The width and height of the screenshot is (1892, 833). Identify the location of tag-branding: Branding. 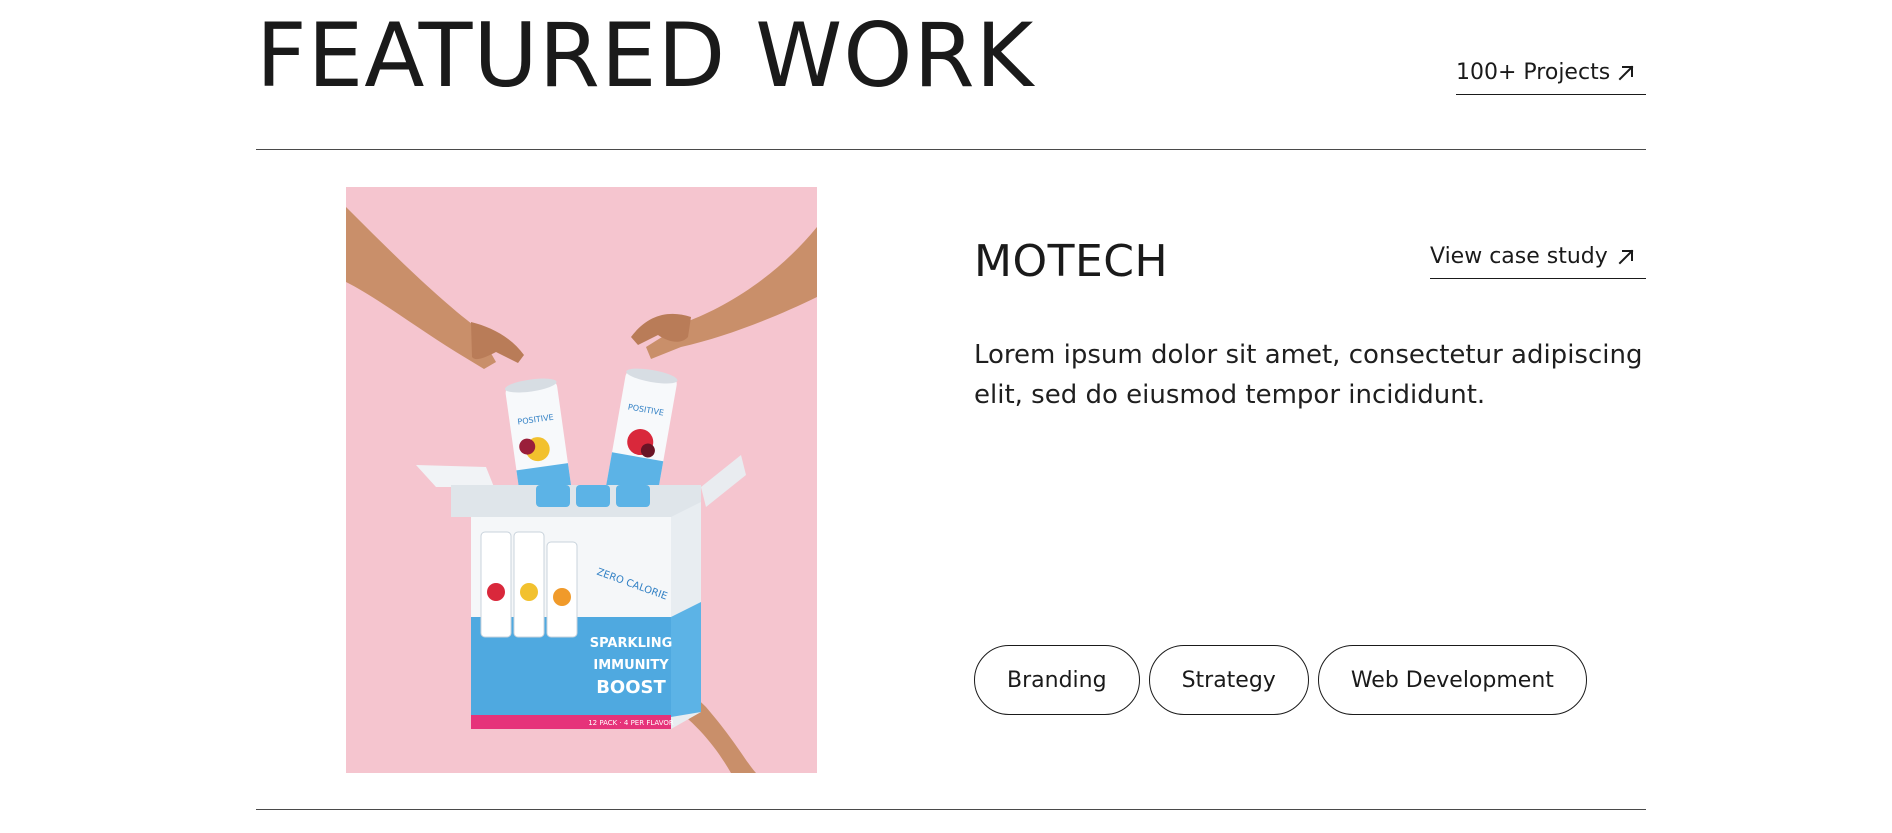
(1057, 680).